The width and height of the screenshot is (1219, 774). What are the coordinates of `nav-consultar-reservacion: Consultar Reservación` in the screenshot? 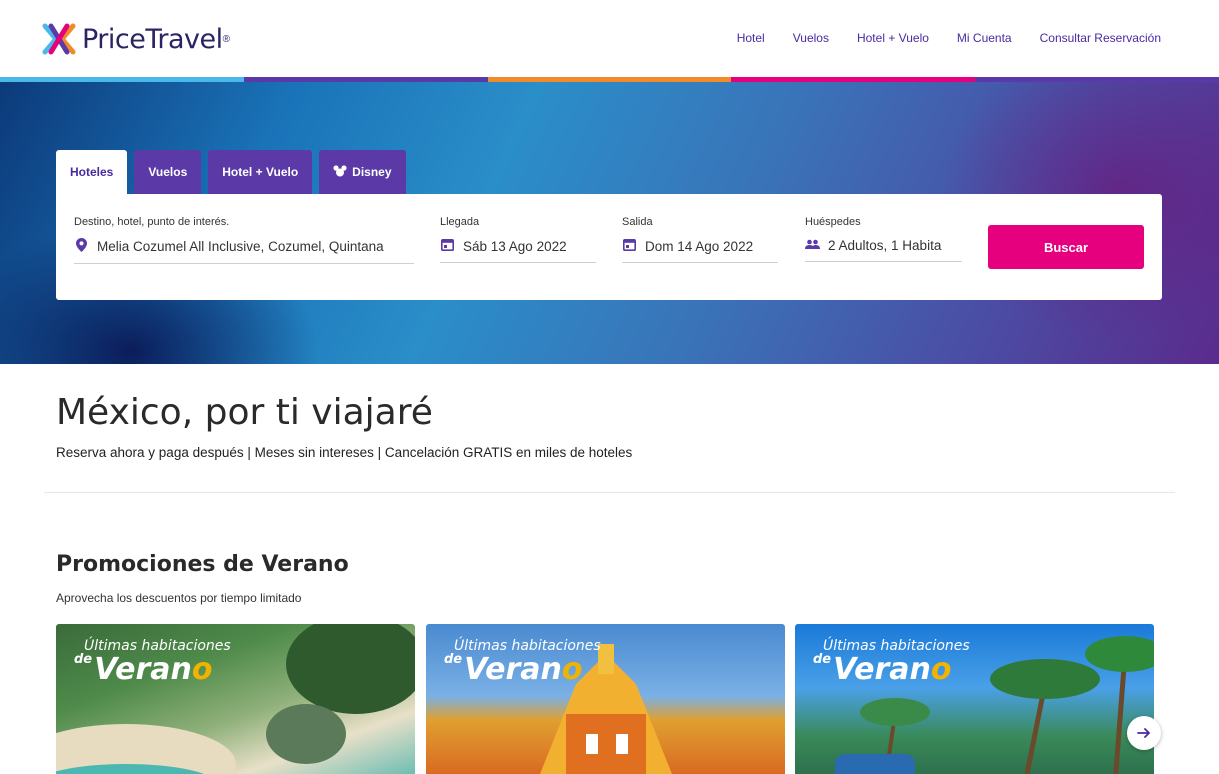 It's located at (1100, 38).